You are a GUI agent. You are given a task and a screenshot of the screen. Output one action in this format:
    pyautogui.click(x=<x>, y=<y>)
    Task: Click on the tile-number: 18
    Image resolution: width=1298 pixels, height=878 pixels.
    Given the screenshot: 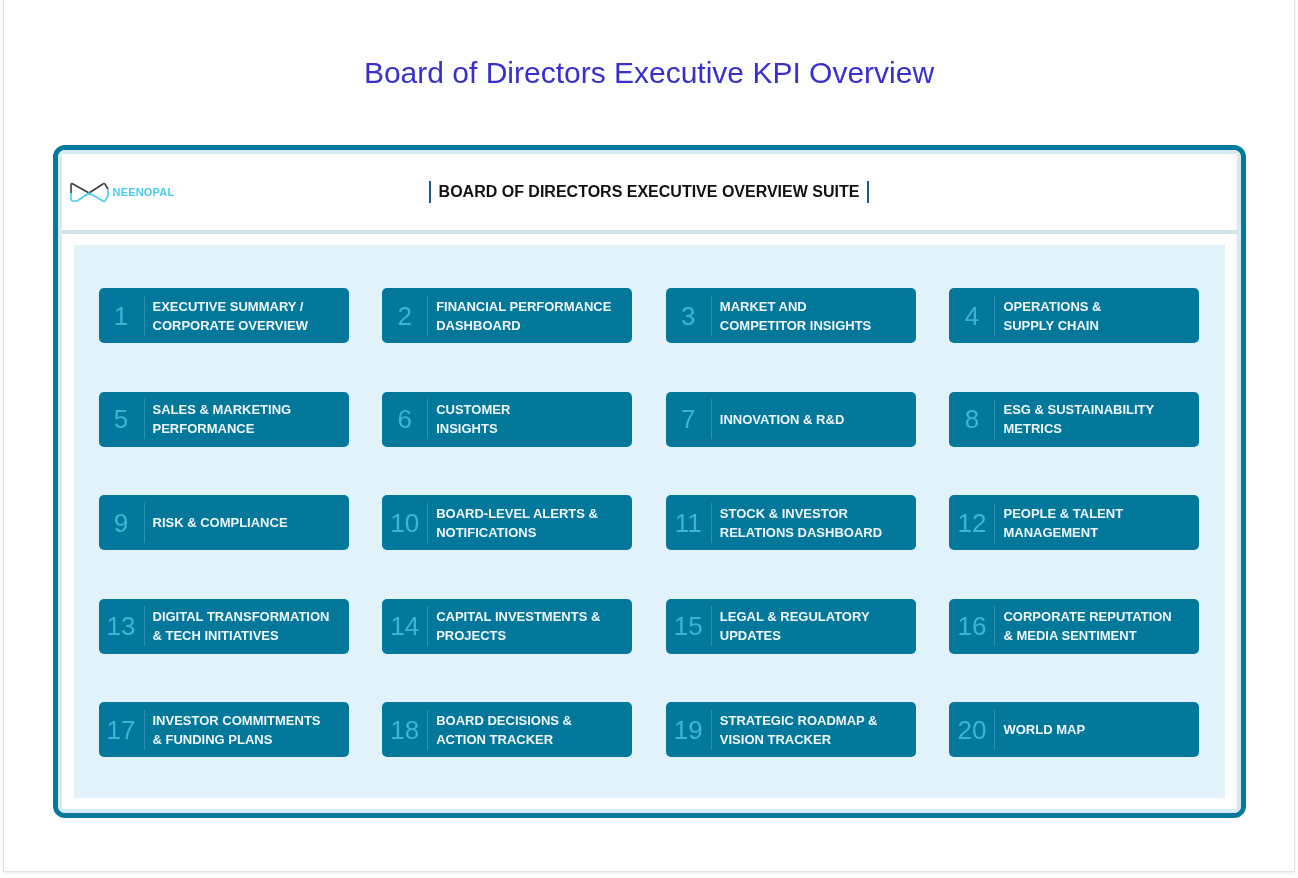 What is the action you would take?
    pyautogui.click(x=405, y=729)
    